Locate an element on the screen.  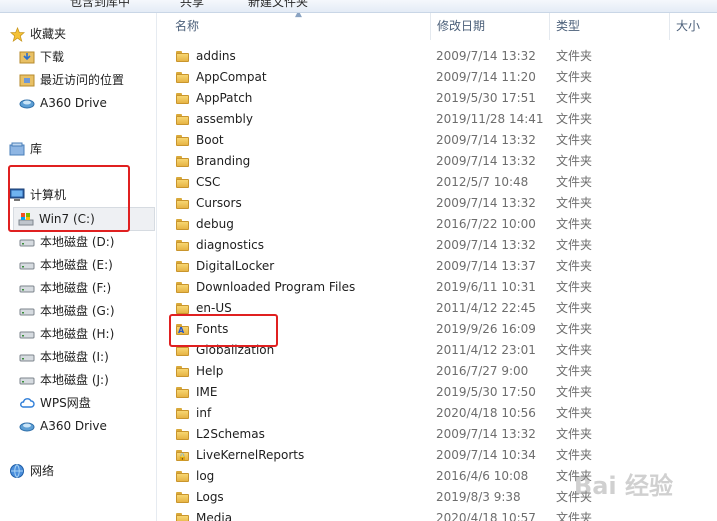
network-icon is located at coordinates (17, 471).